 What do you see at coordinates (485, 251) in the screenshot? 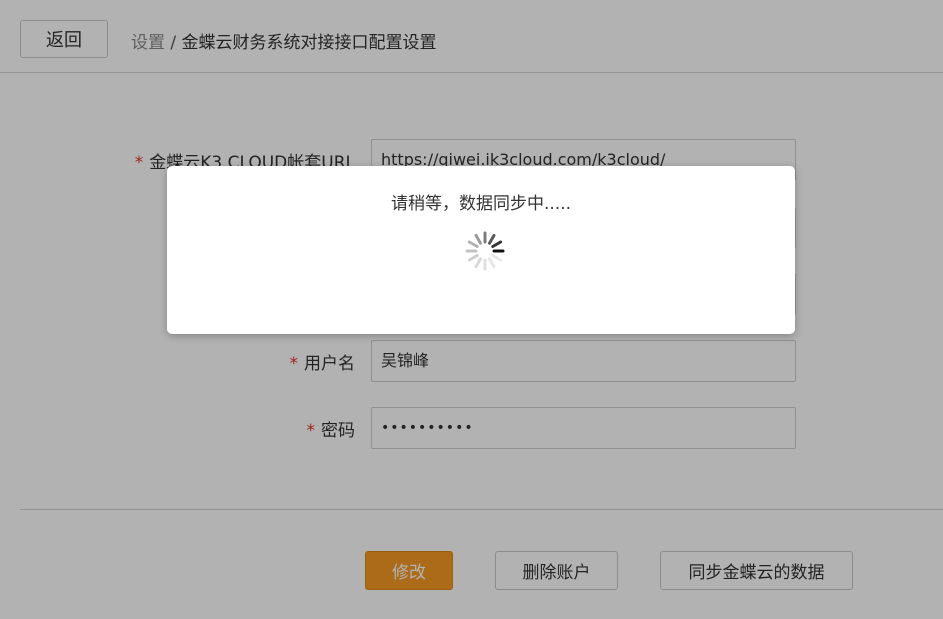
I see `loading-spinner-icon` at bounding box center [485, 251].